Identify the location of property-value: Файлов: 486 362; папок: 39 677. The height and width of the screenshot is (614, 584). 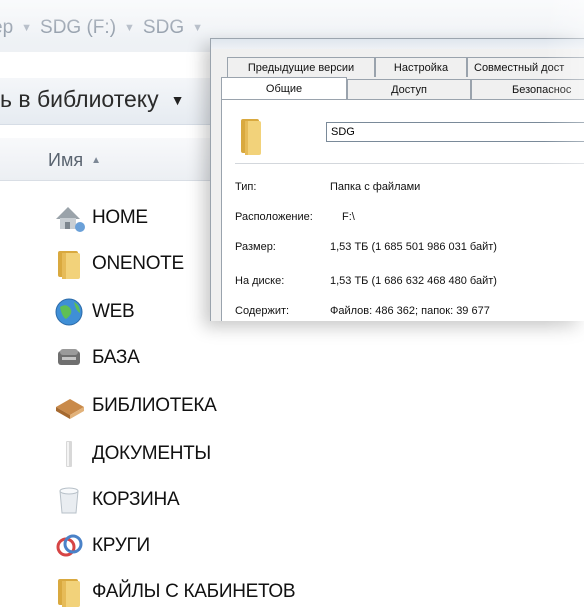
(410, 311).